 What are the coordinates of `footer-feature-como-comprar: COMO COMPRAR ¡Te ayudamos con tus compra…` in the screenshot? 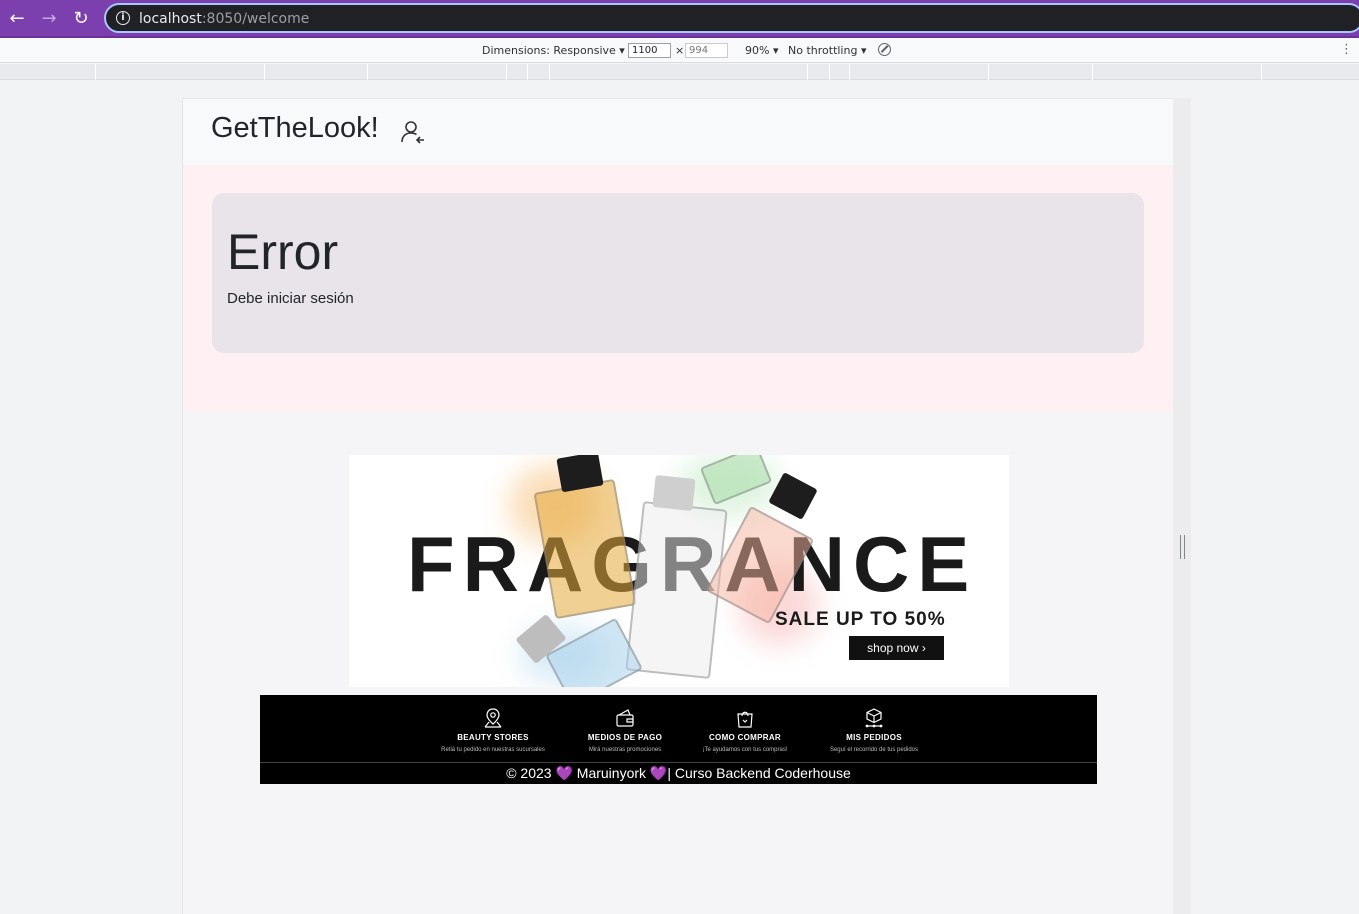 It's located at (745, 730).